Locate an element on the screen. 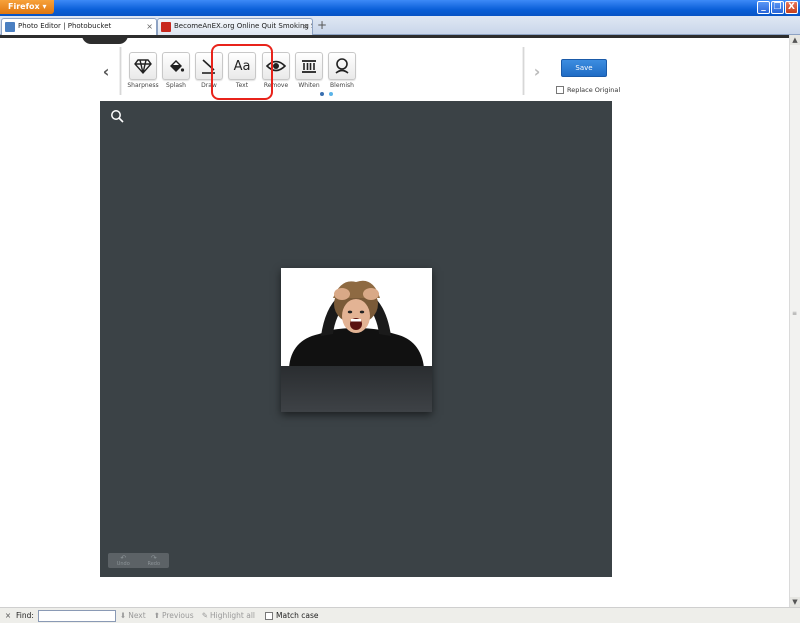 The width and height of the screenshot is (800, 623). replace-original-label: Replace Original is located at coordinates (594, 90).